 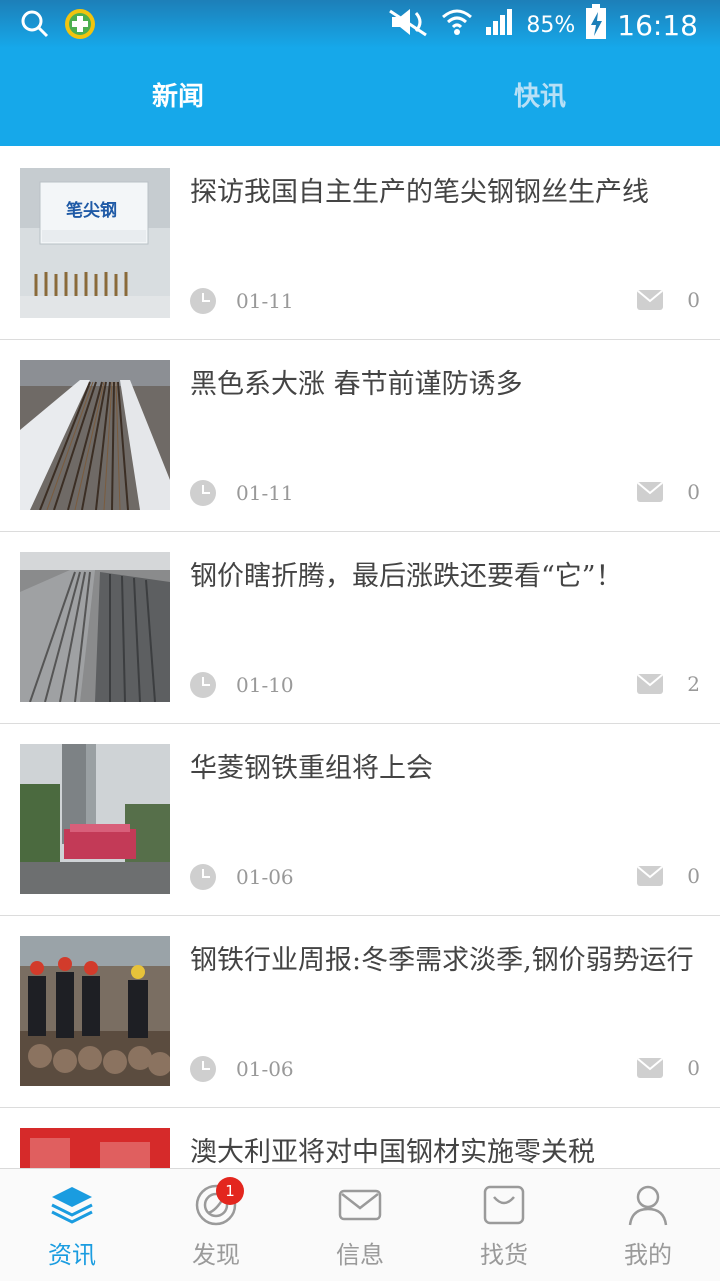 What do you see at coordinates (596, 25) in the screenshot?
I see `battery-icon` at bounding box center [596, 25].